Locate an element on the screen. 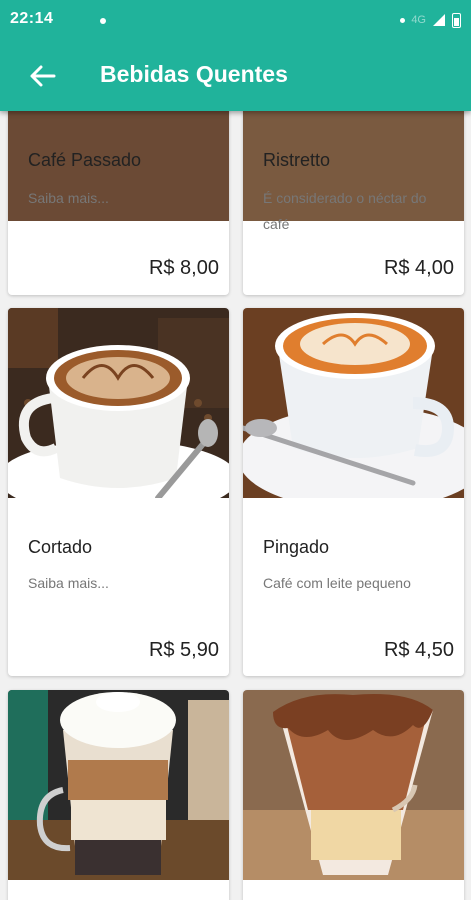 This screenshot has width=471, height=900. app-bar: 22:14 4G Bebidas Quentes is located at coordinates (235, 55).